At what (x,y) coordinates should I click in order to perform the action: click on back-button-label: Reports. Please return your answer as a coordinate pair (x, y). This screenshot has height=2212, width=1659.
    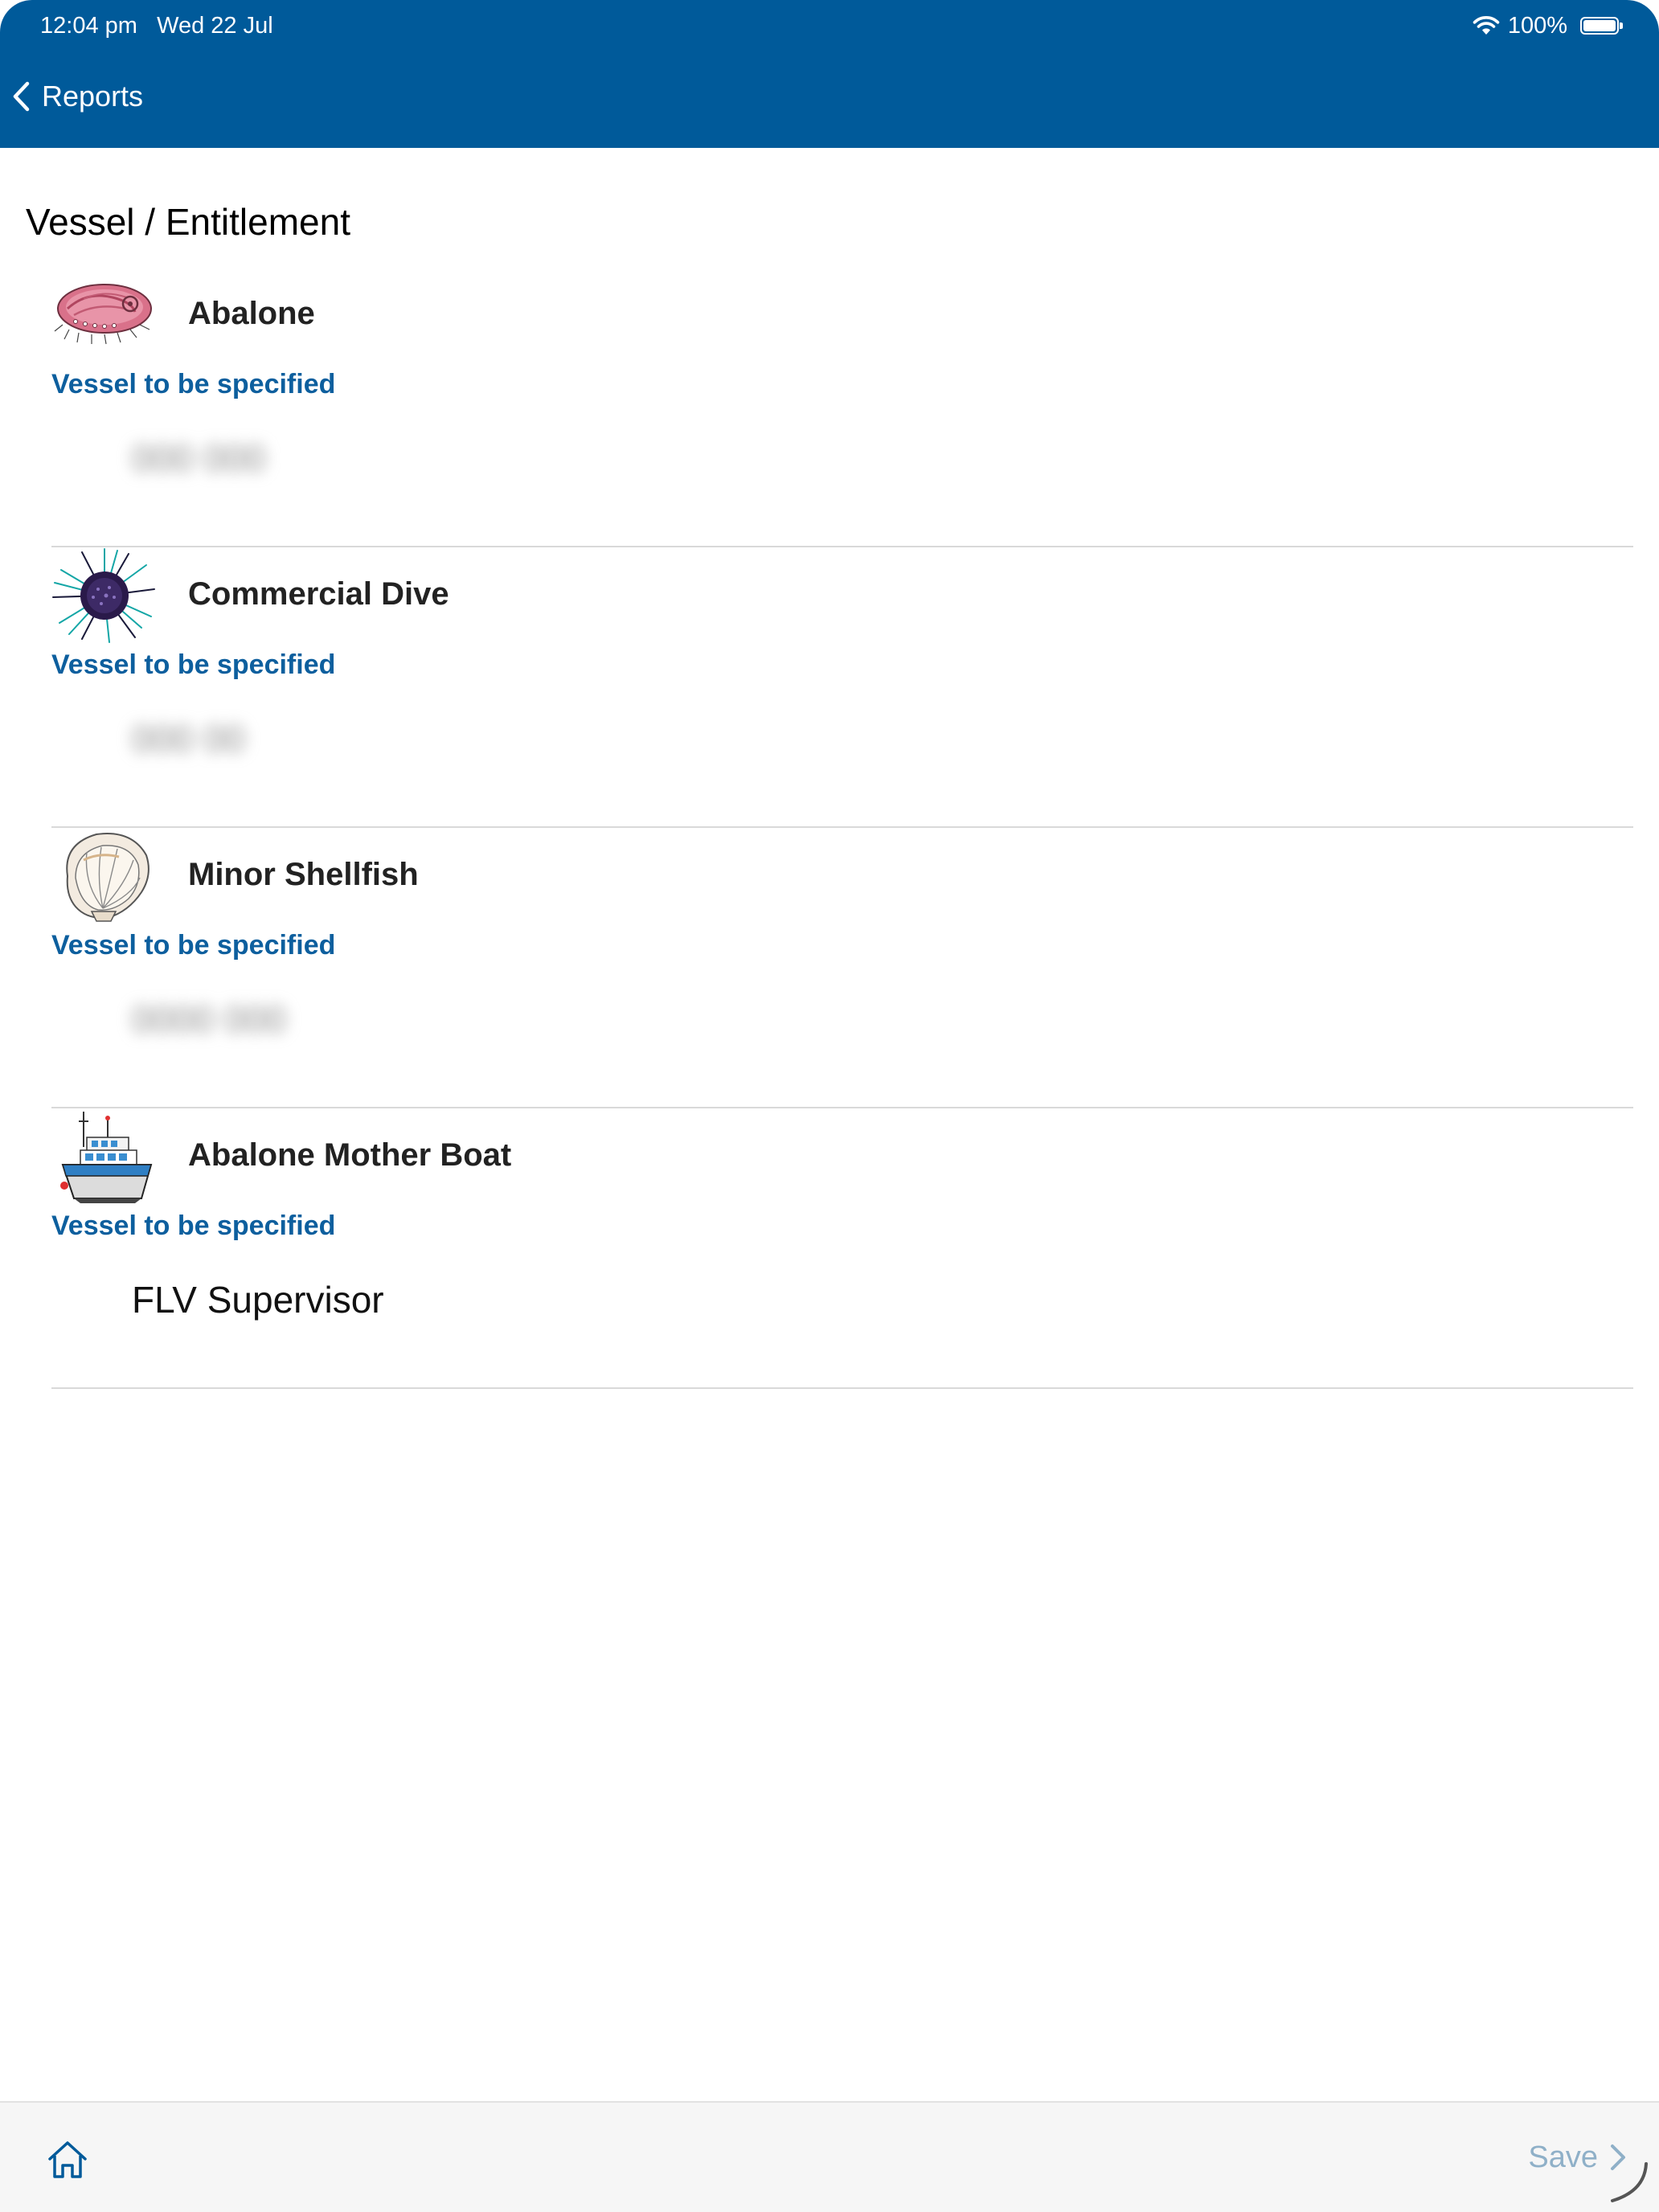
    Looking at the image, I should click on (93, 96).